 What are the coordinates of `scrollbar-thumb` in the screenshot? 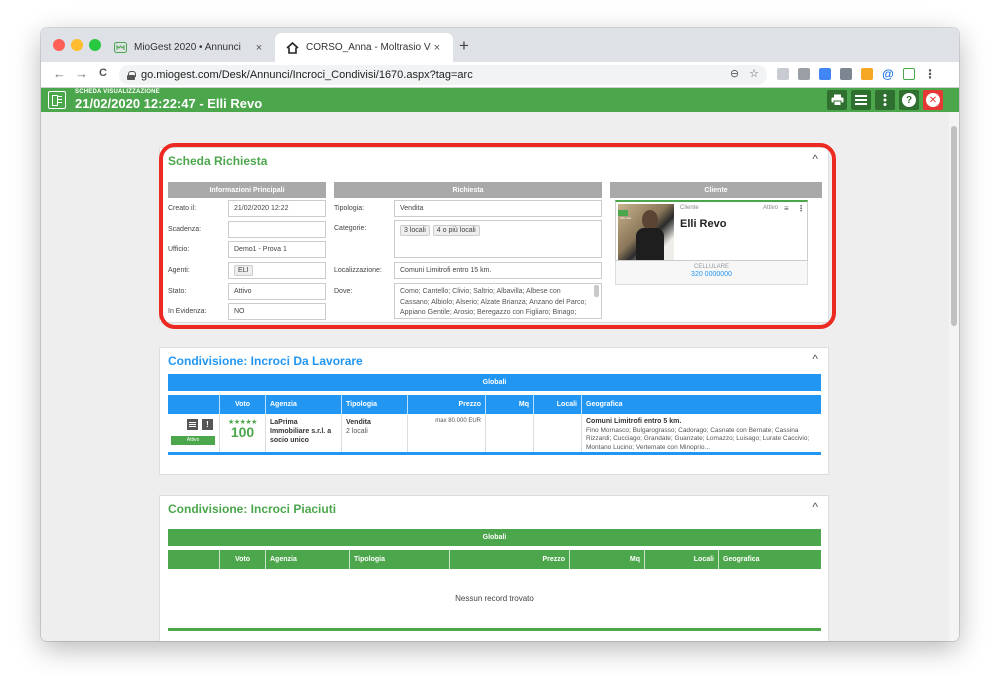 It's located at (954, 226).